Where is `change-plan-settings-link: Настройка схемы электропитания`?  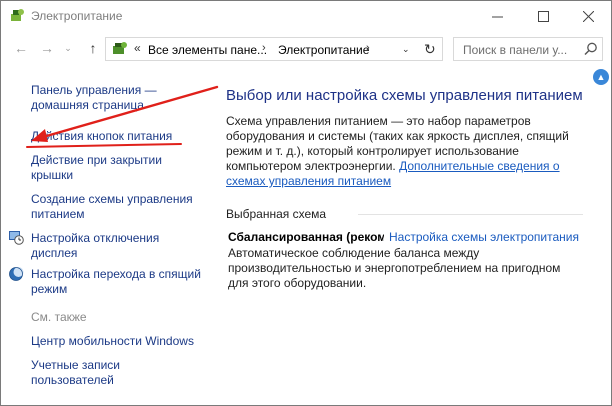
change-plan-settings-link: Настройка схемы электропитания is located at coordinates (484, 237).